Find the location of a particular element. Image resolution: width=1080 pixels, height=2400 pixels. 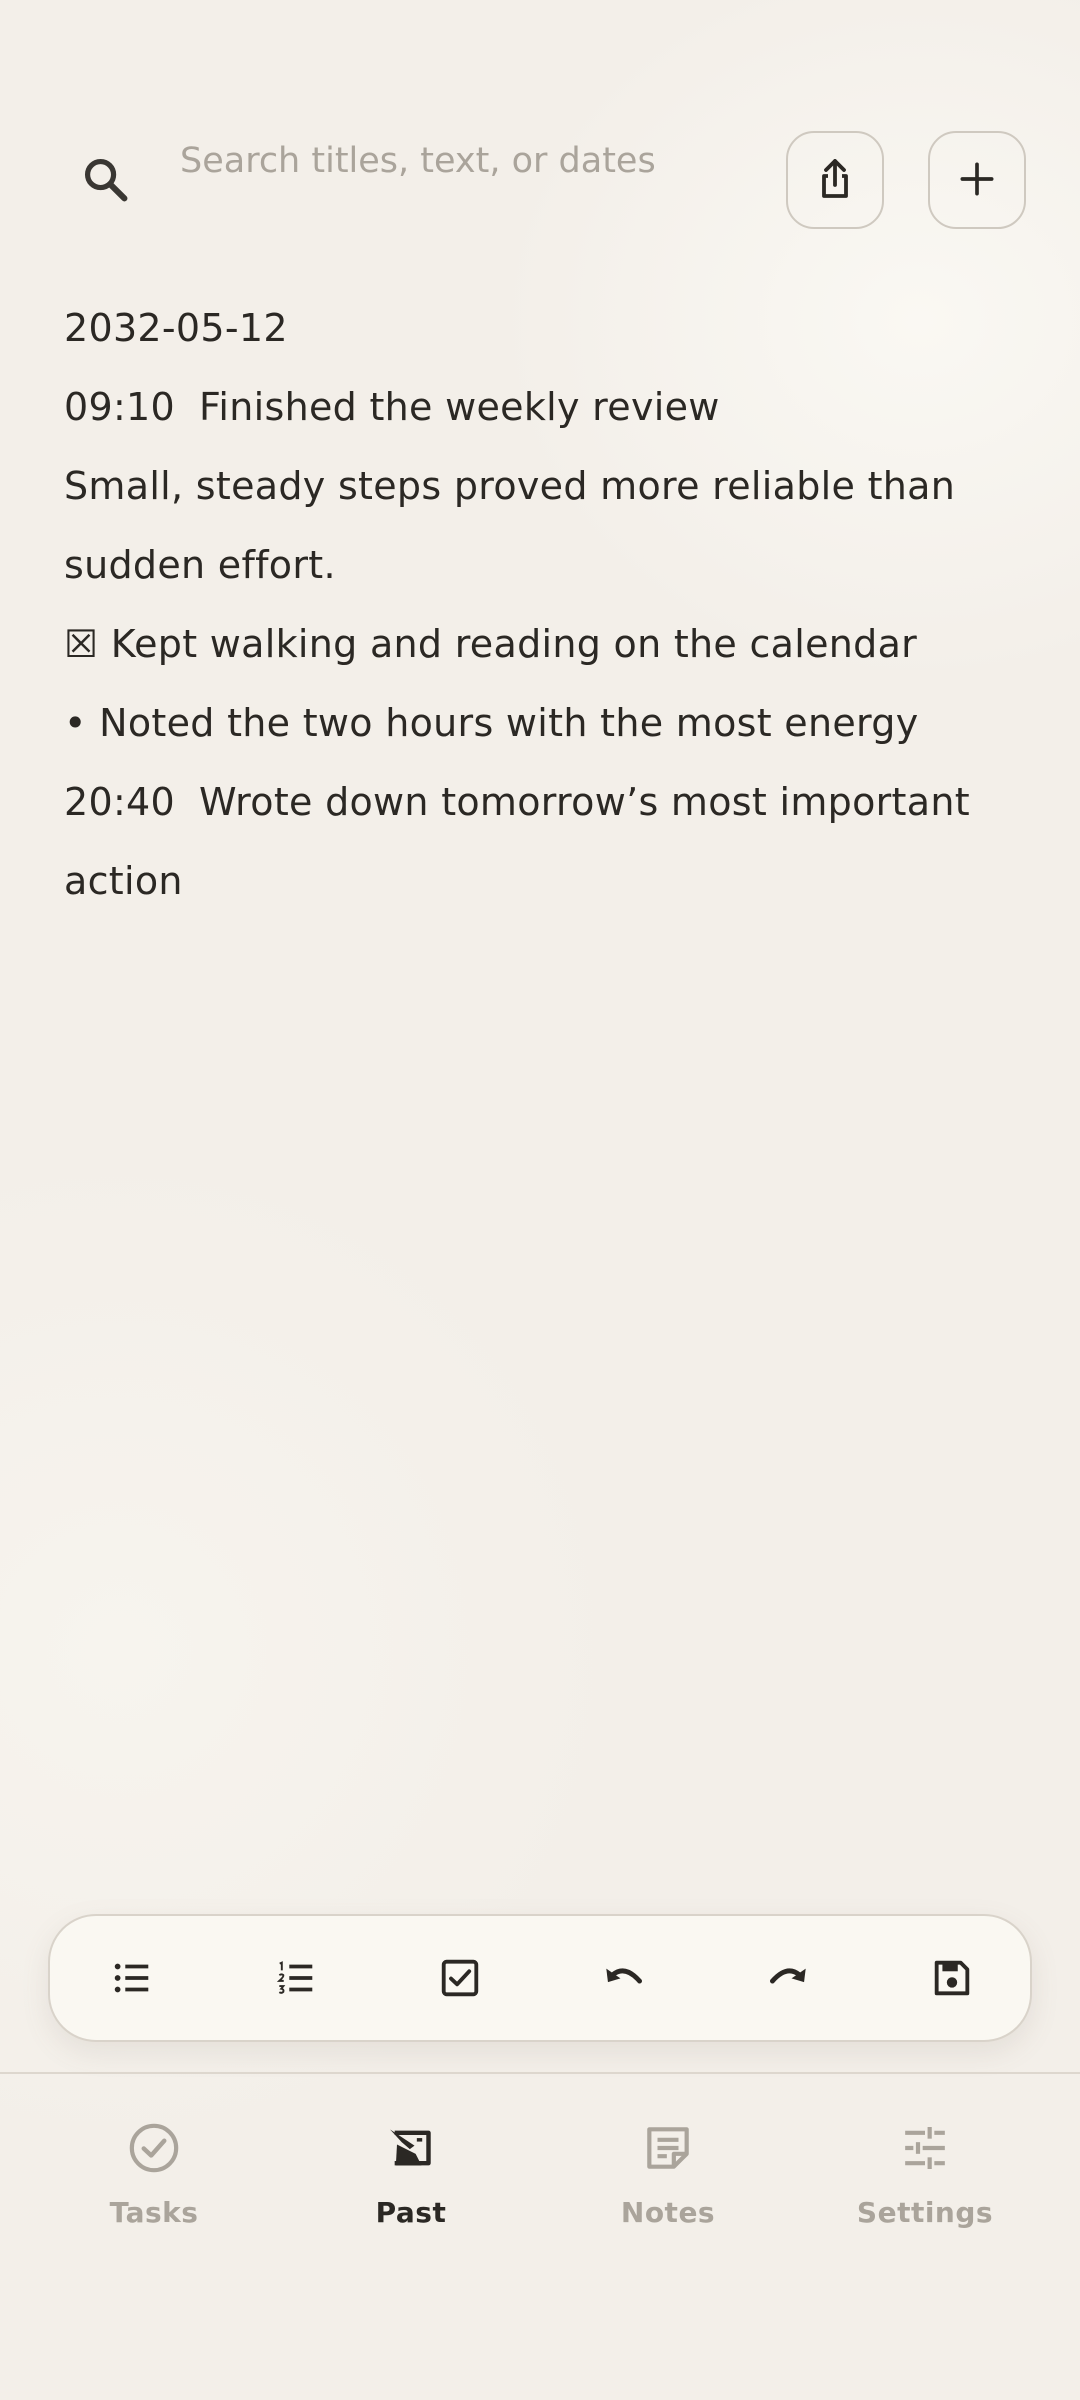

checked-box-mark: ☒ is located at coordinates (81, 644).